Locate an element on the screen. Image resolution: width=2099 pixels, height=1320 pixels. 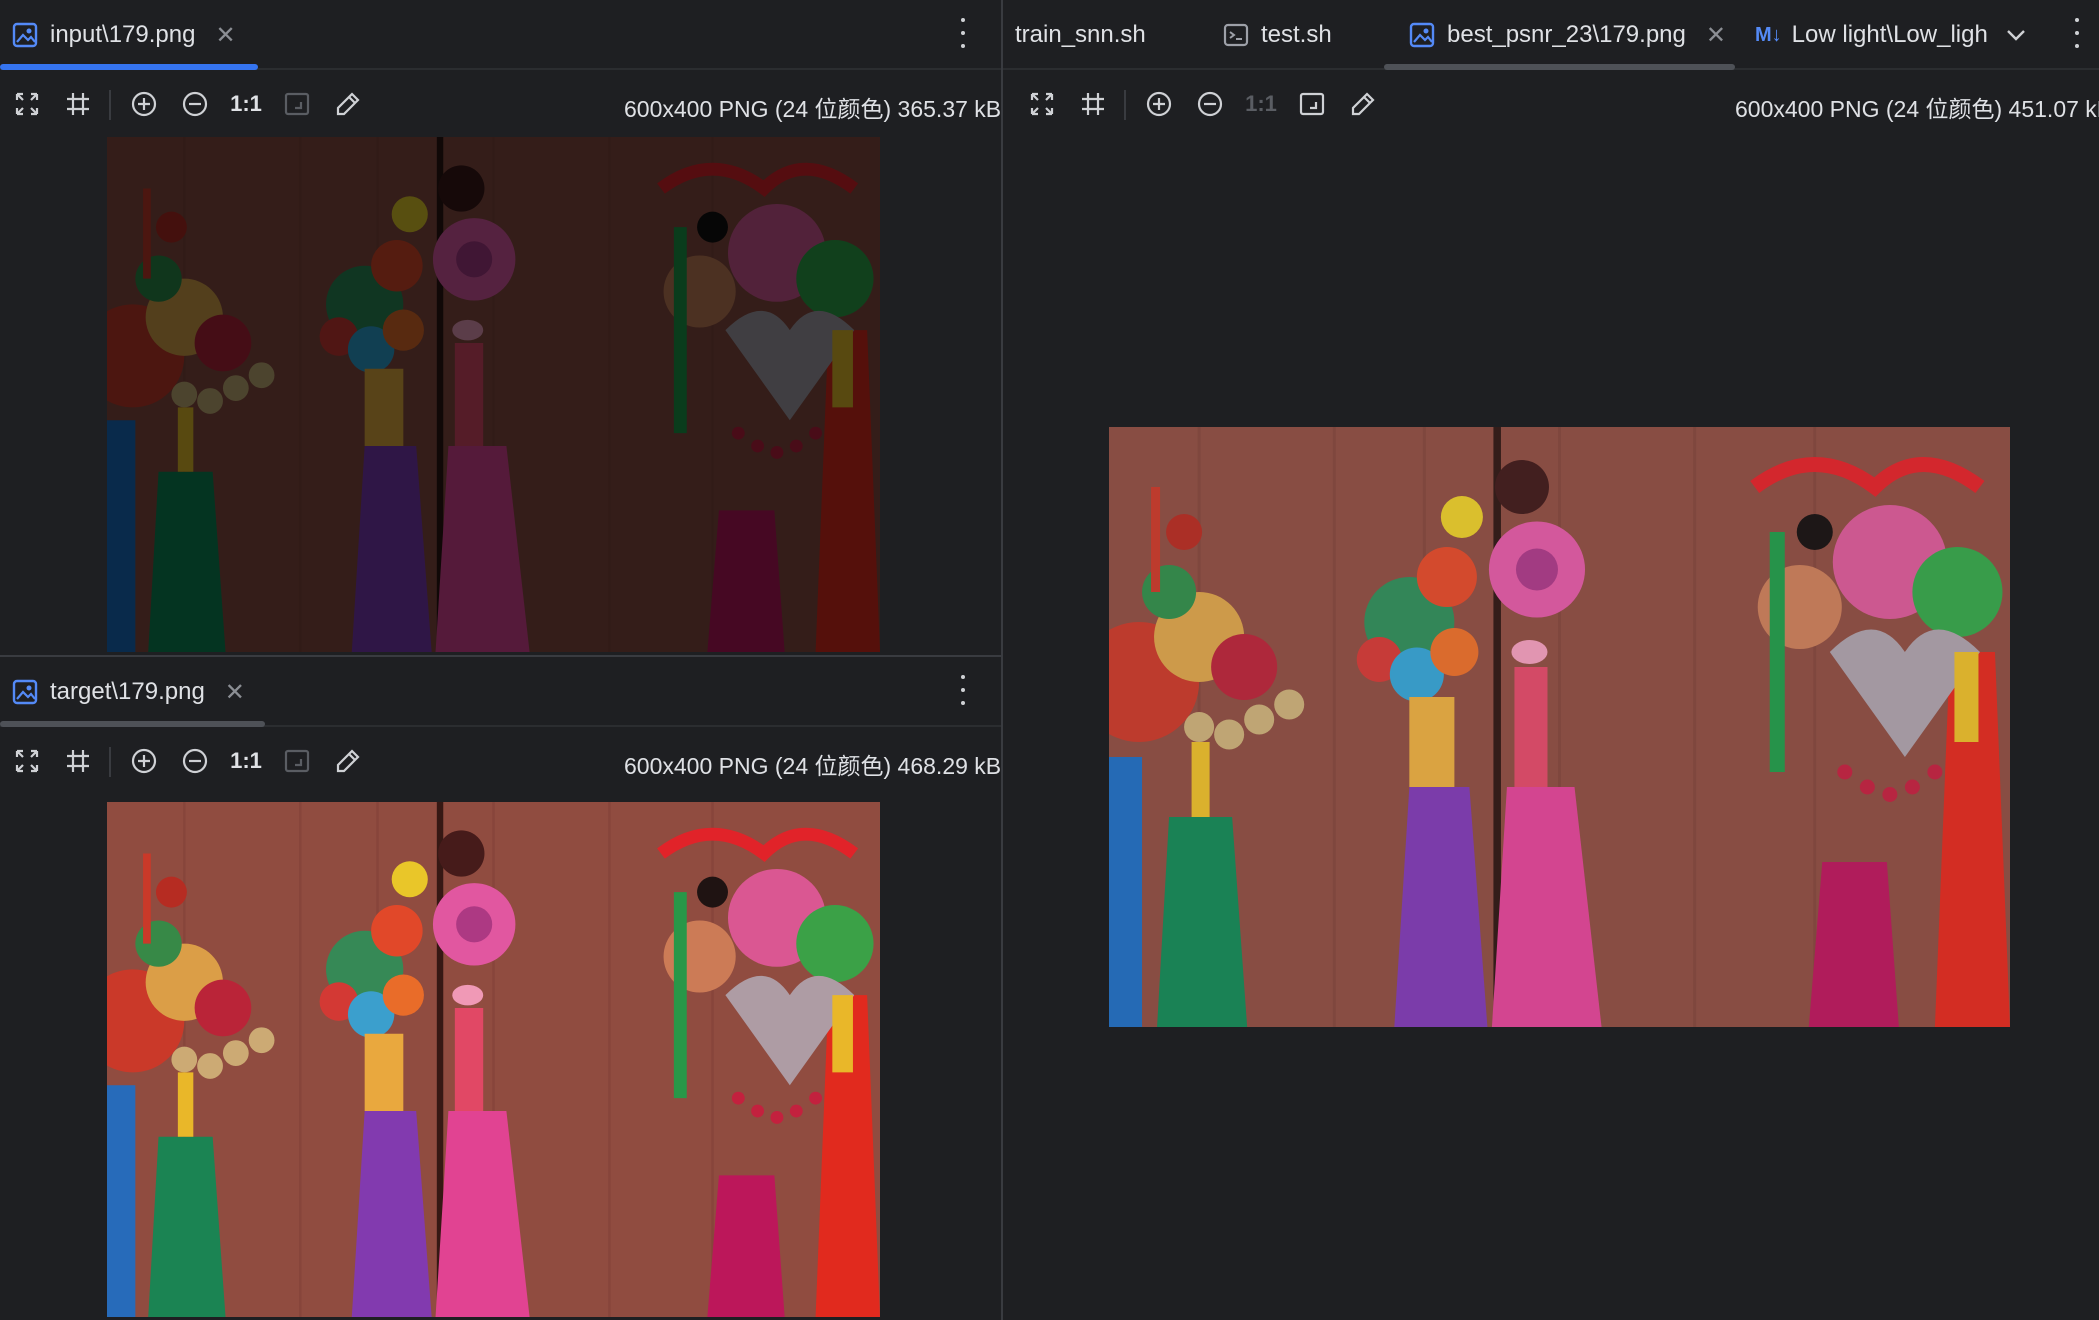
tab-label: best_psnr_23\179.png is located at coordinates (1566, 34).